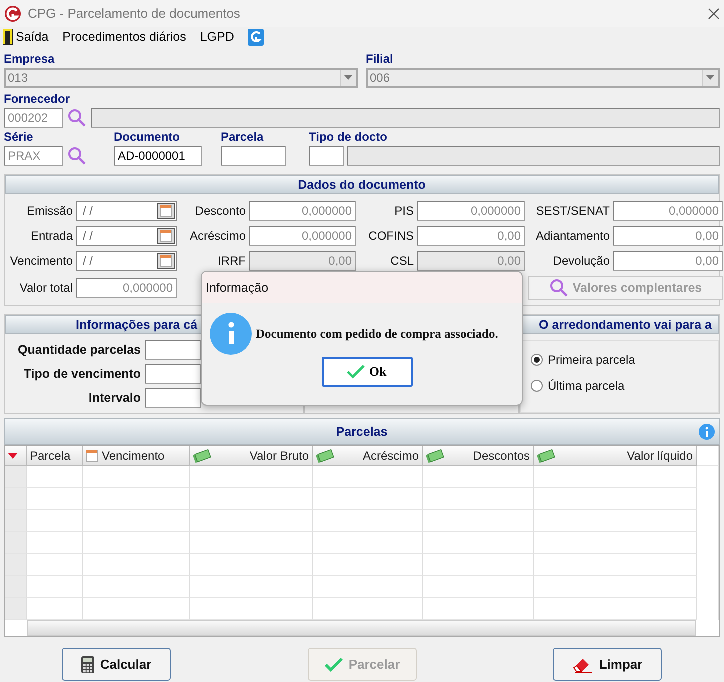  I want to click on document-field: AD-0000001, so click(158, 156).